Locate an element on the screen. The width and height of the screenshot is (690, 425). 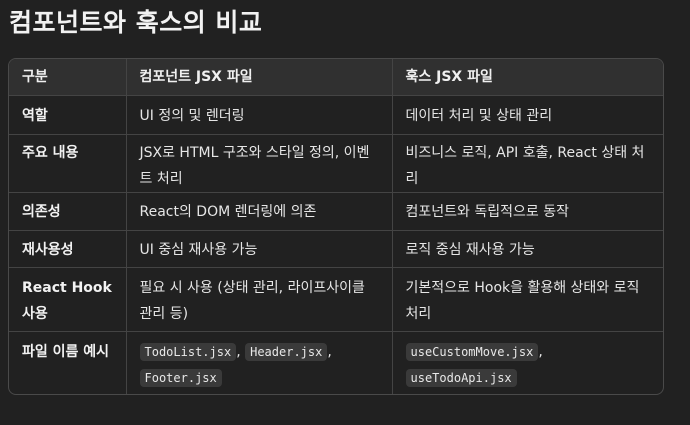
hooks-cell: 데이터 처리 및 상태 관리 is located at coordinates (527, 115).